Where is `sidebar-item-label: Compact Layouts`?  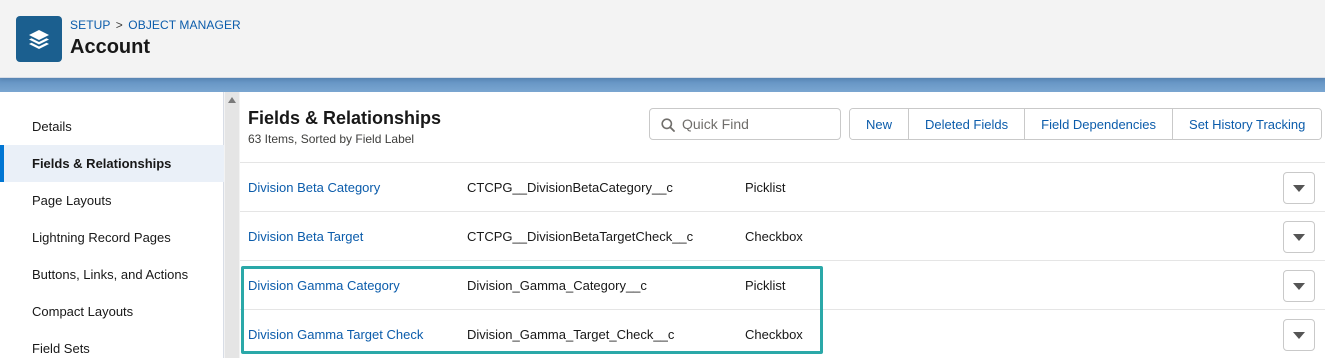
sidebar-item-label: Compact Layouts is located at coordinates (83, 311).